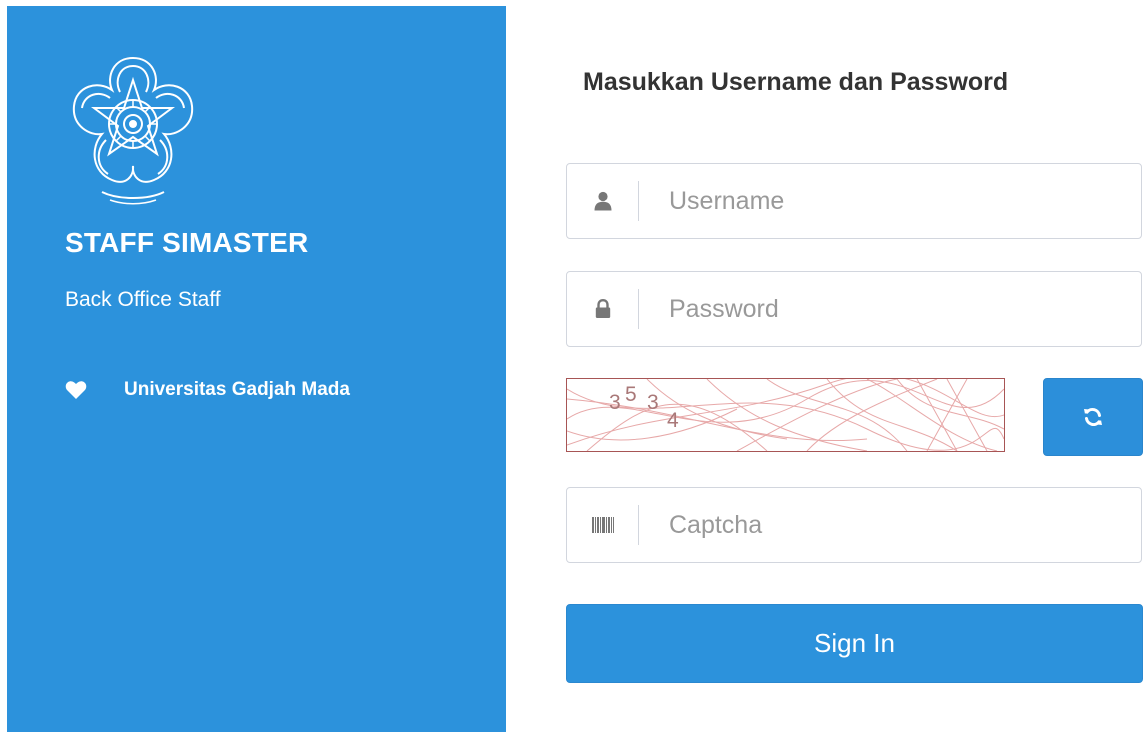  I want to click on password-field-group, so click(854, 309).